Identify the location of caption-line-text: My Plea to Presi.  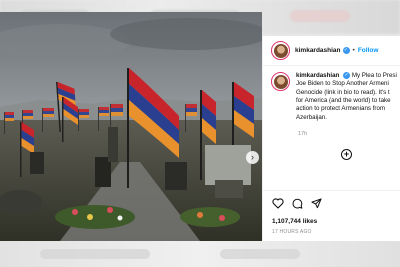
(374, 76).